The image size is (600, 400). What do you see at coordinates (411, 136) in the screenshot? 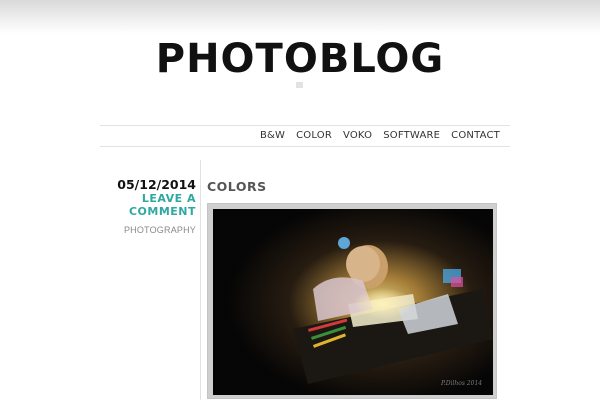
I see `nav-item-software: SOFTWARE` at bounding box center [411, 136].